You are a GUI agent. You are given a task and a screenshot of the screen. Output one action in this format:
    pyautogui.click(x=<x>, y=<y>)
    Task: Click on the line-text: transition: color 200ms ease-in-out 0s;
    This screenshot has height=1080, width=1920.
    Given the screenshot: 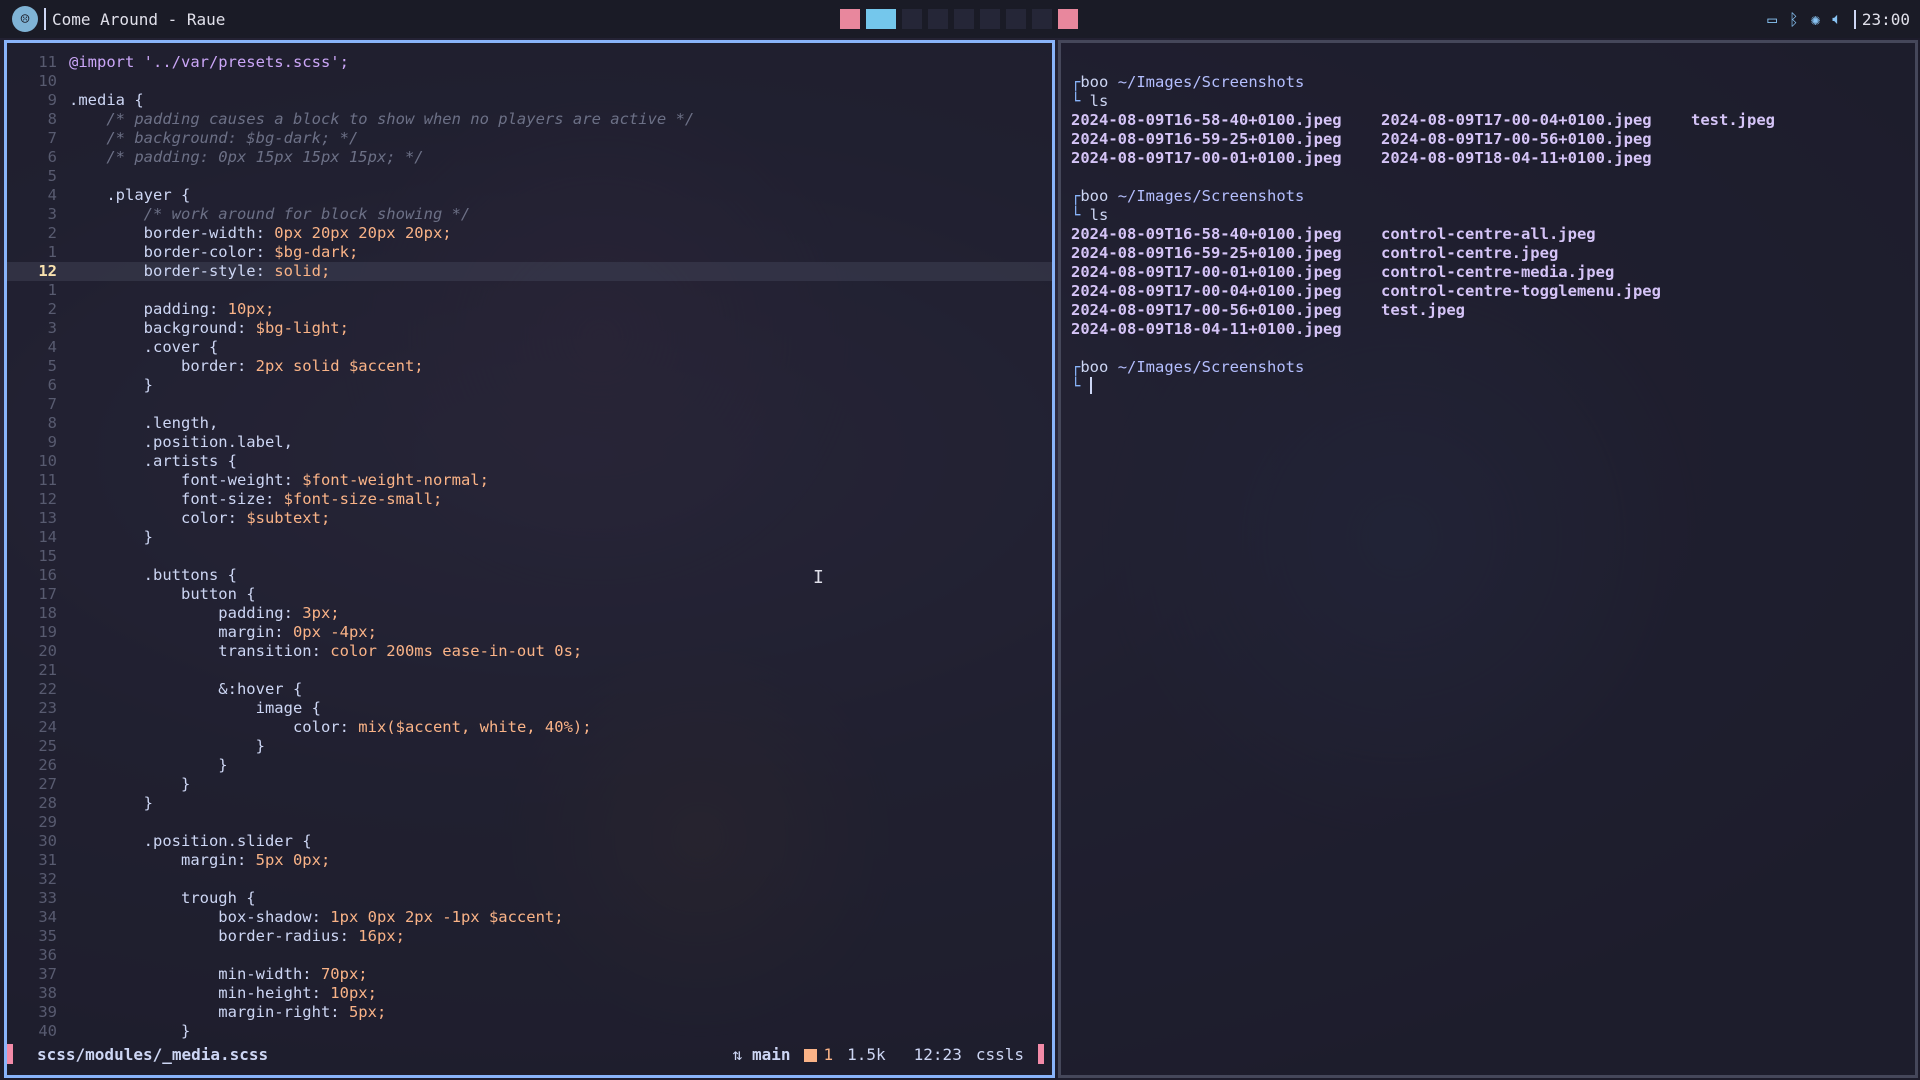 What is the action you would take?
    pyautogui.click(x=325, y=651)
    